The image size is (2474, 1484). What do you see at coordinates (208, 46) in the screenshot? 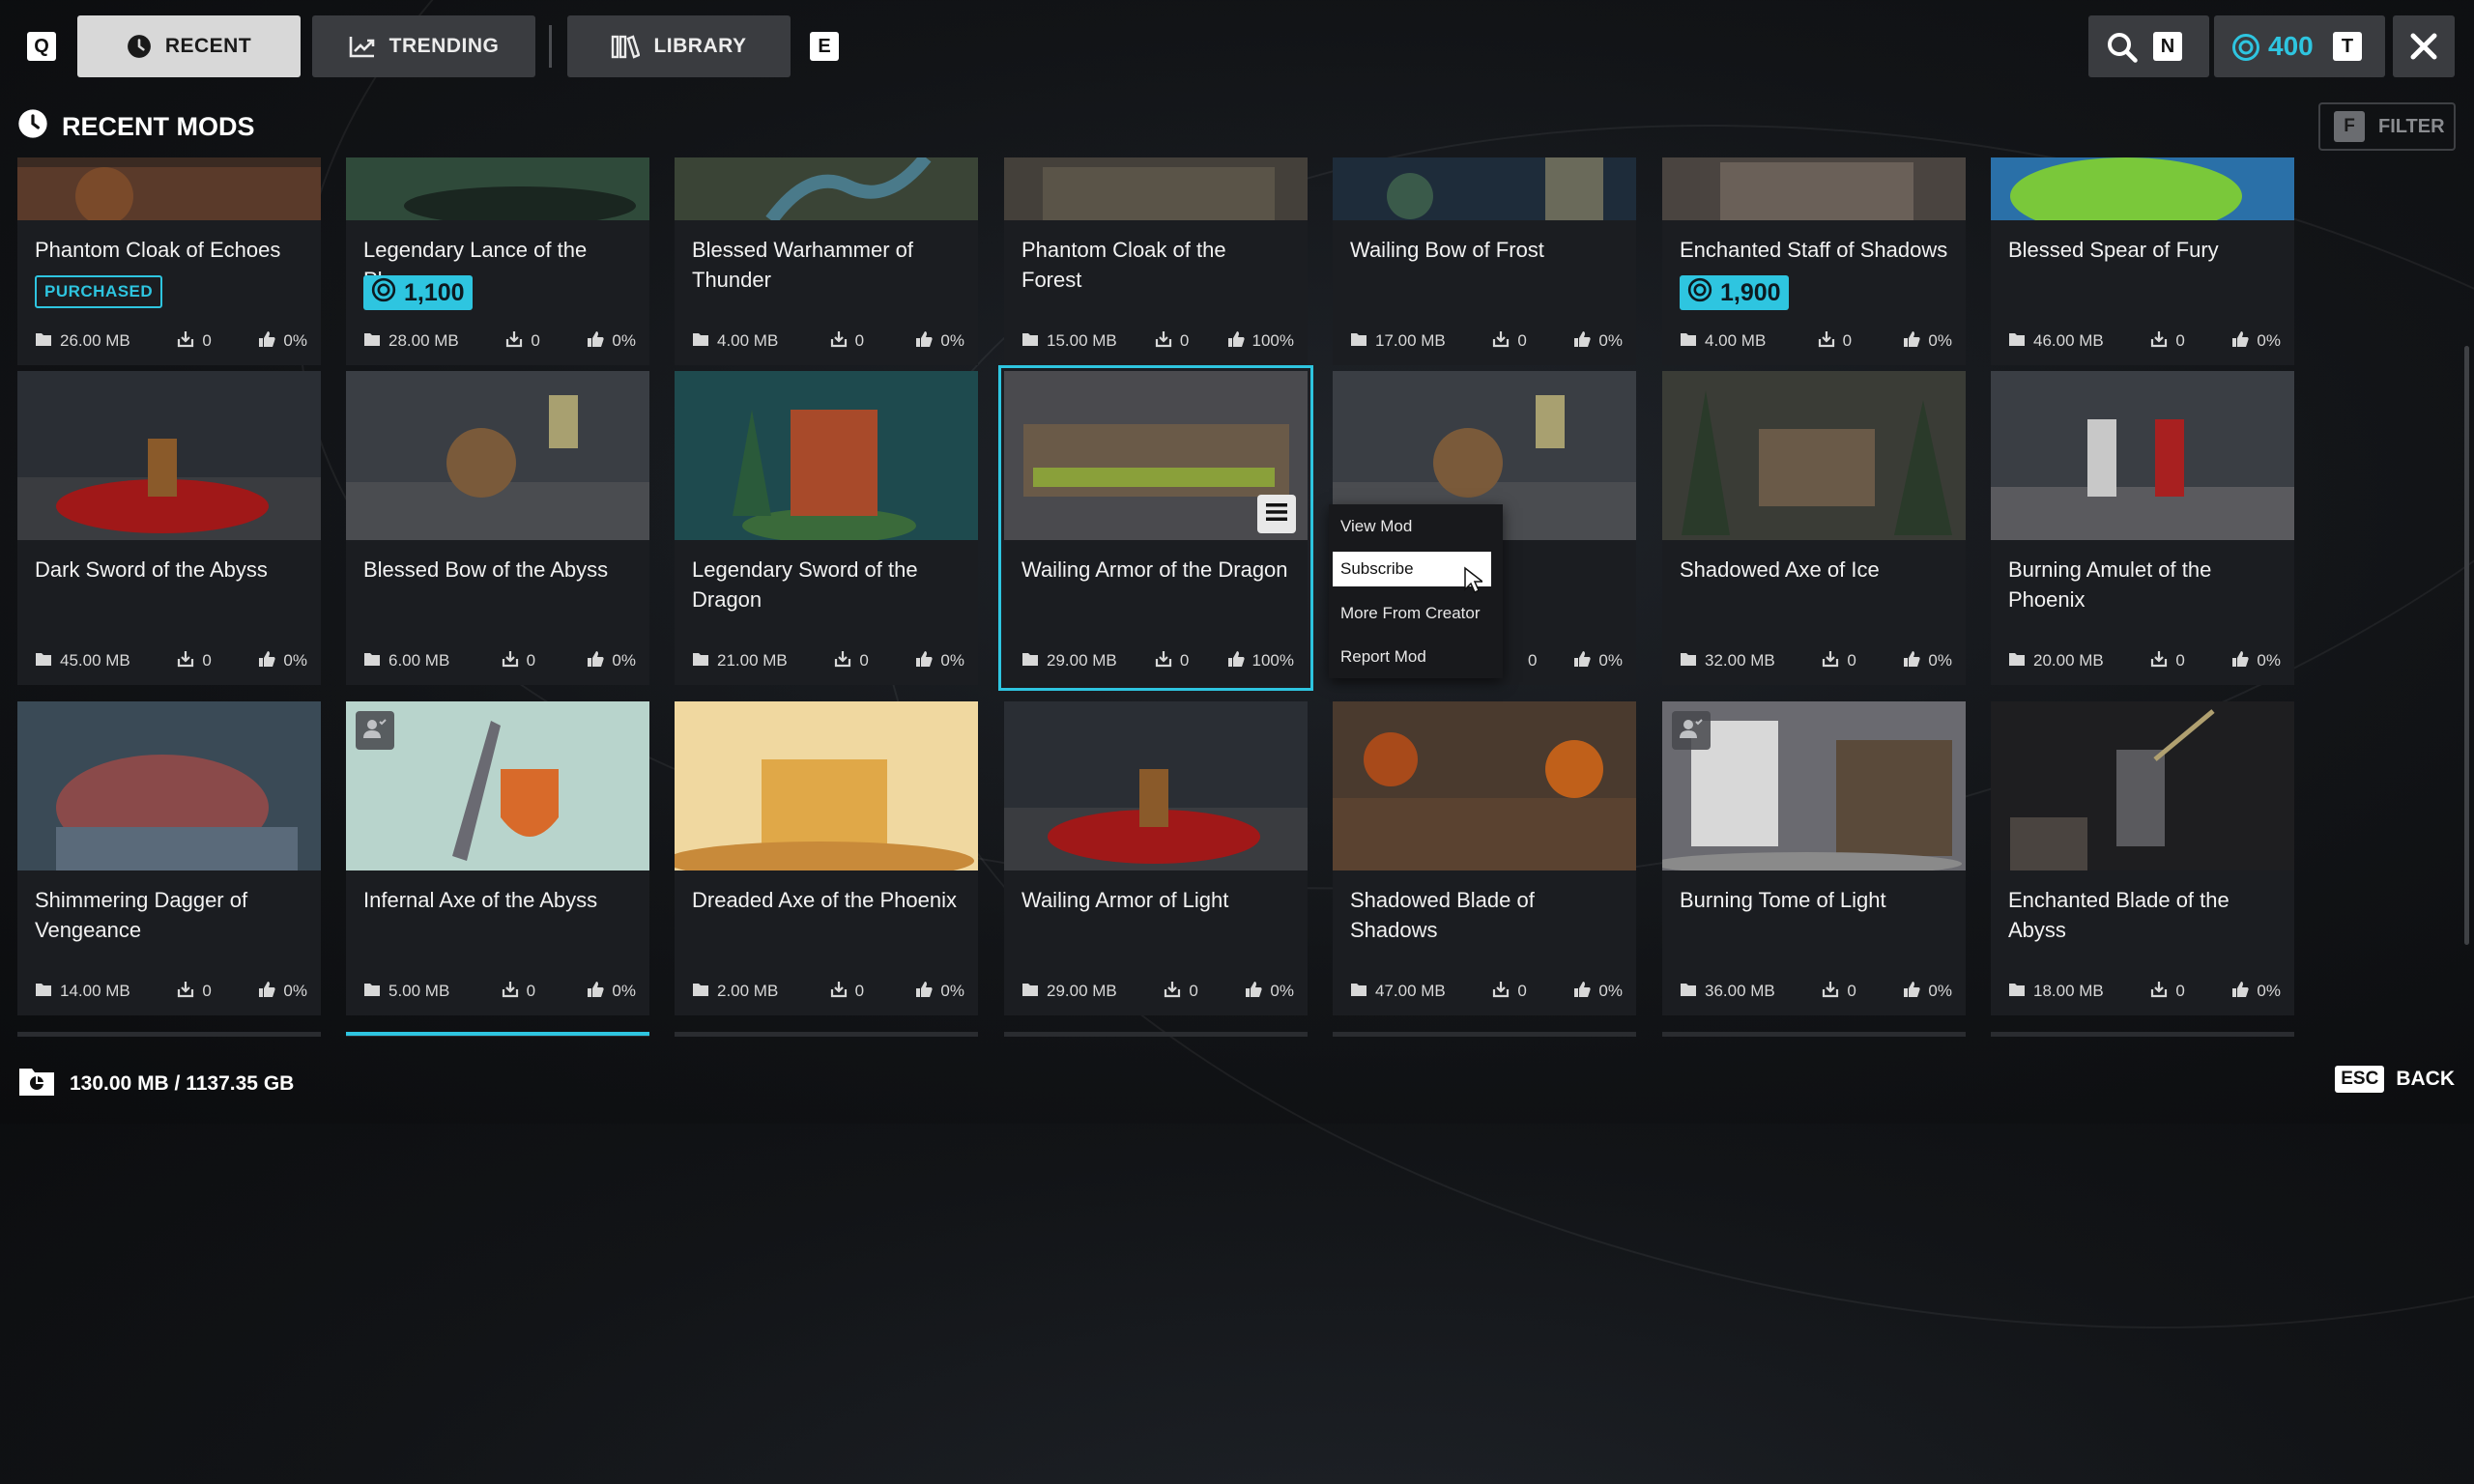
I see `tab-recent-label: RECENT` at bounding box center [208, 46].